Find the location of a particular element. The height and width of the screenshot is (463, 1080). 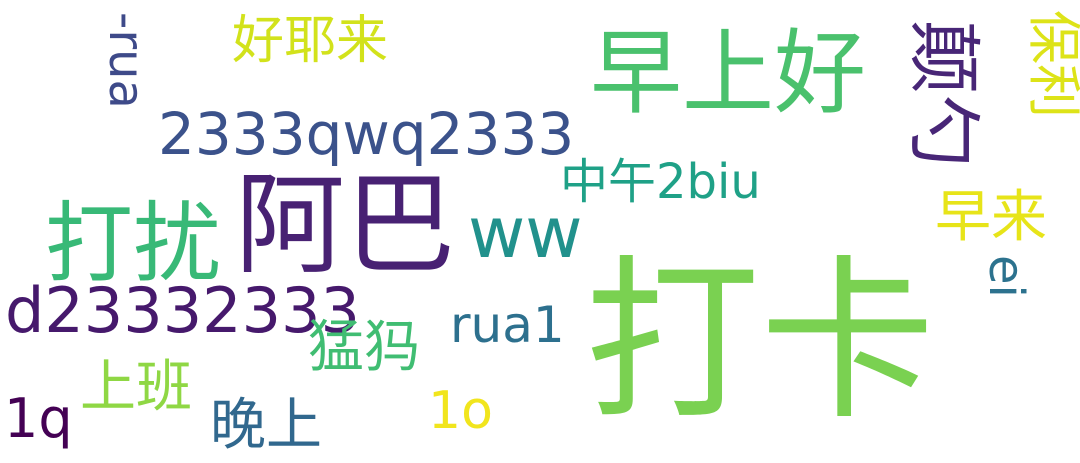

word-daka: 打卡 is located at coordinates (760, 342).